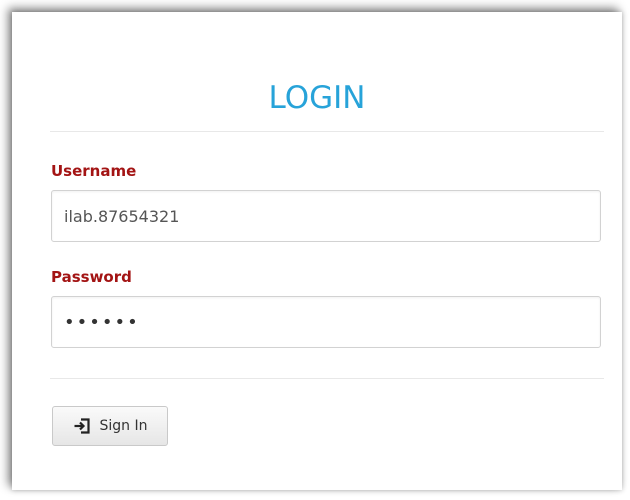 The height and width of the screenshot is (500, 630). Describe the element at coordinates (317, 98) in the screenshot. I see `login-title: LOGIN` at that location.